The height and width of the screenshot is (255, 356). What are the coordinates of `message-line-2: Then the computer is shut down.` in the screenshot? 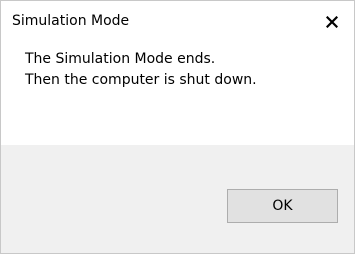 It's located at (141, 80).